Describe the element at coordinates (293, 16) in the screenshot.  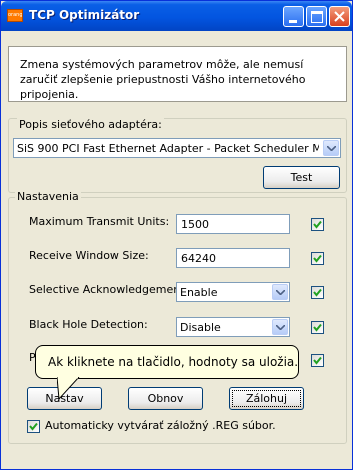
I see `minimize-button` at that location.